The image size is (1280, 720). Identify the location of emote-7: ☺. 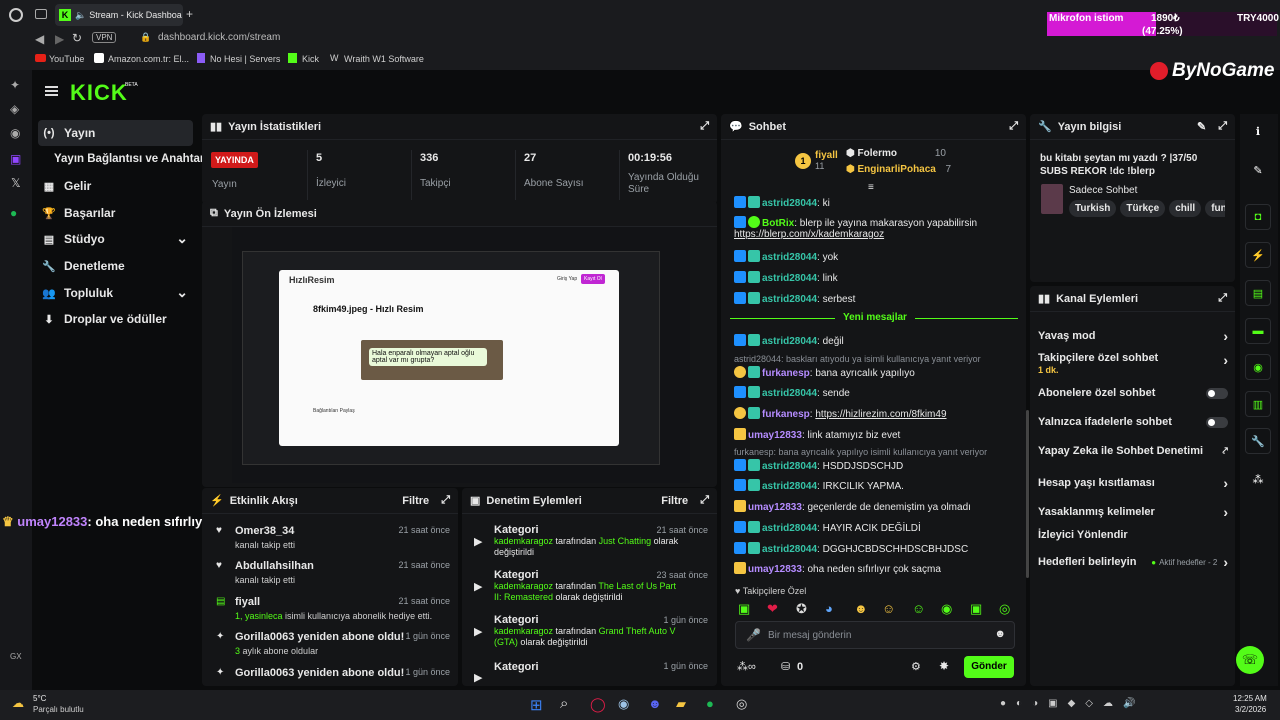
(918, 608).